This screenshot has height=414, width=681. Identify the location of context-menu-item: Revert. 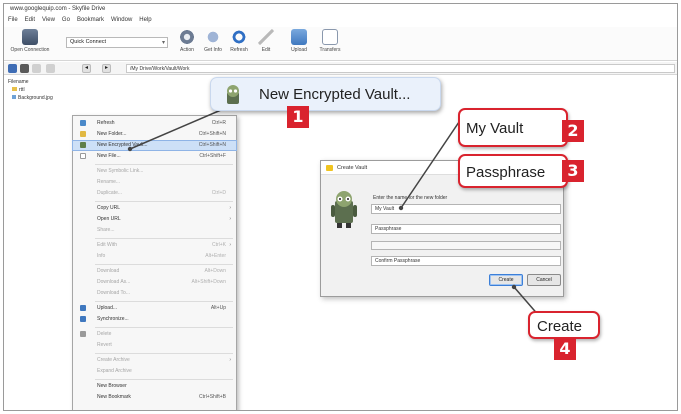
(154, 345).